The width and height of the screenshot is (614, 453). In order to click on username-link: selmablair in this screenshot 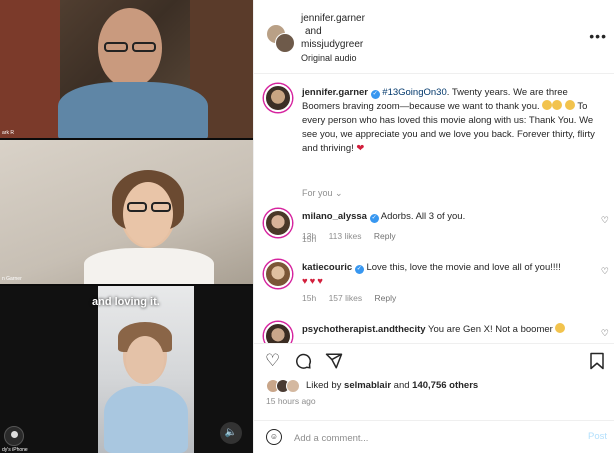, I will do `click(367, 385)`.